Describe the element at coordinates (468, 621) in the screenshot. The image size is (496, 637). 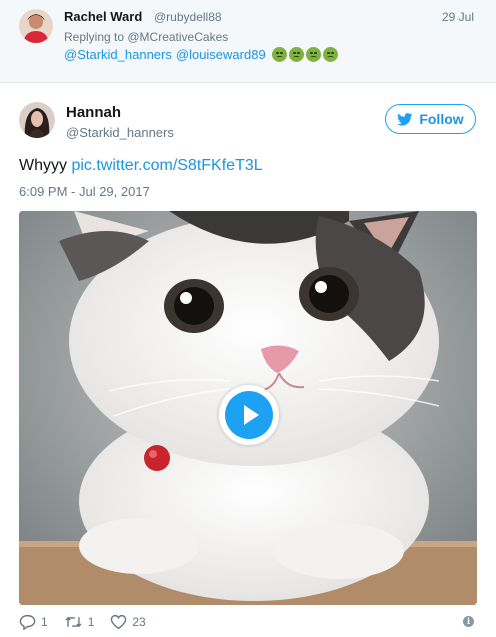
I see `info-icon: i` at that location.